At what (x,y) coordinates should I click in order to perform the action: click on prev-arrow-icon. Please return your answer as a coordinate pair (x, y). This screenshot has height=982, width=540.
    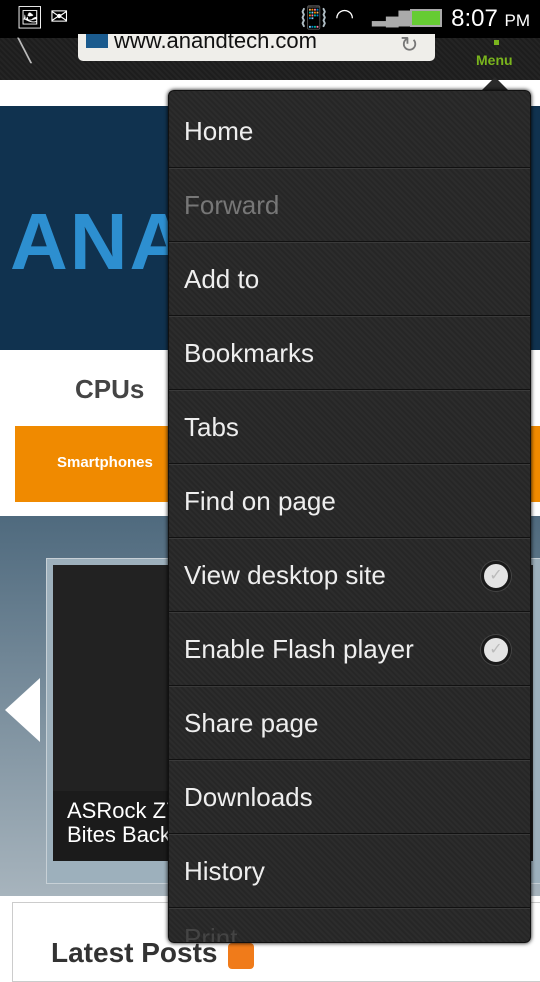
    Looking at the image, I should click on (22, 710).